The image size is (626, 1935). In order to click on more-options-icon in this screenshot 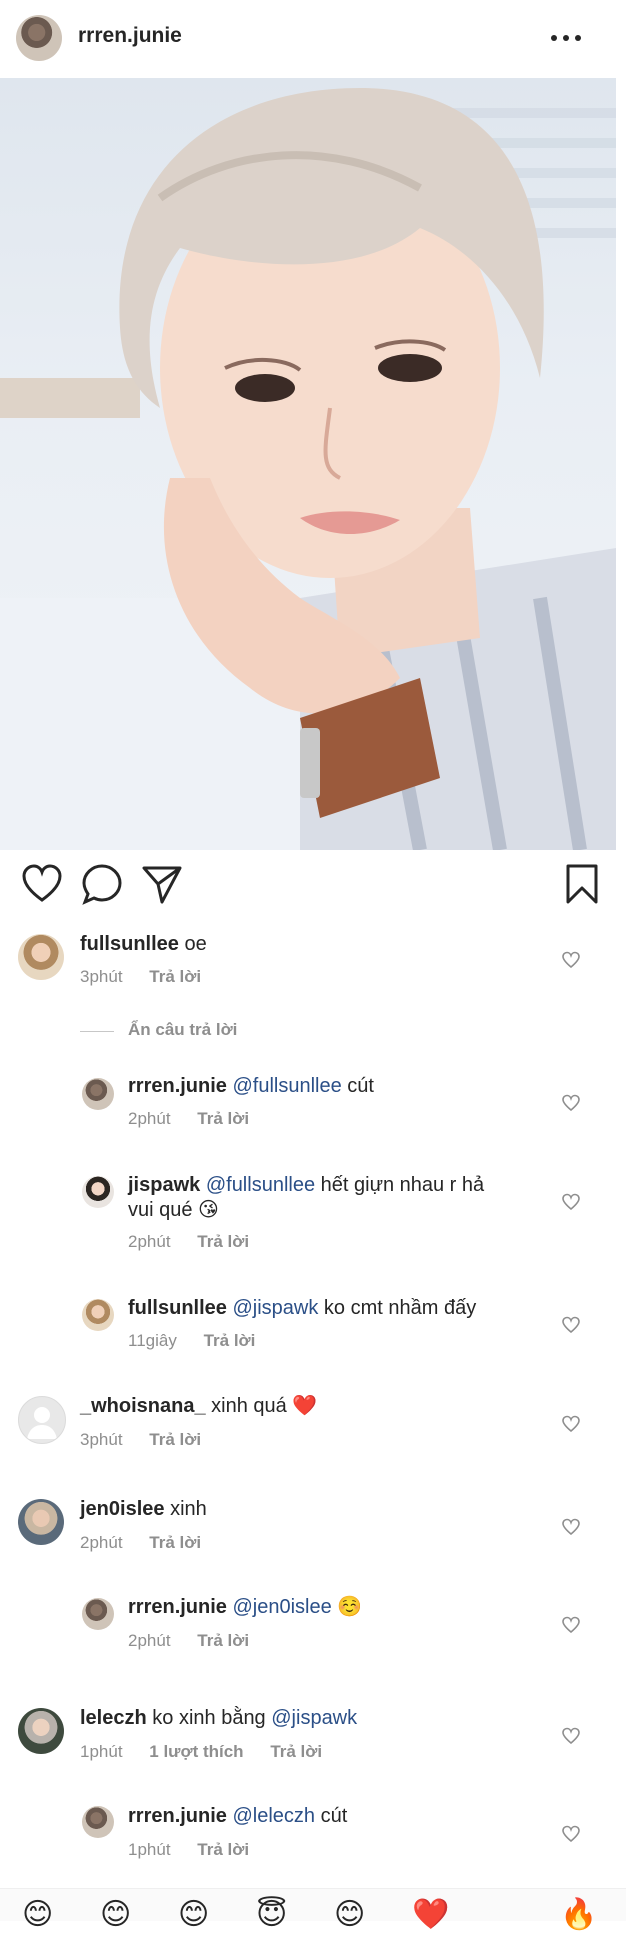, I will do `click(566, 38)`.